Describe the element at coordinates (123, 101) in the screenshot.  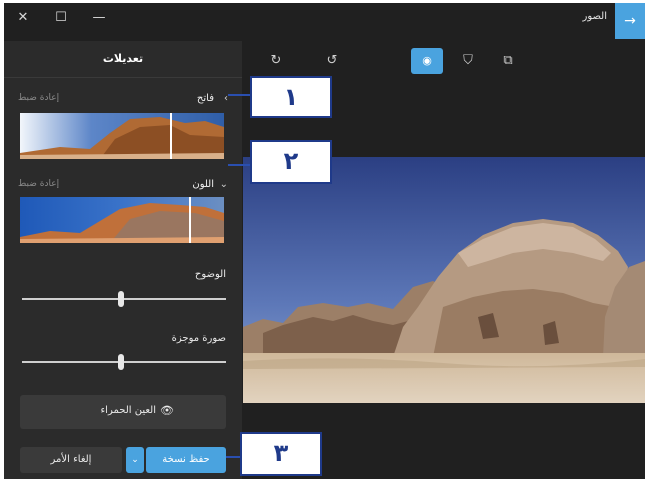
I see `light-section-header: إعادة ضبط فاتح ‹` at that location.